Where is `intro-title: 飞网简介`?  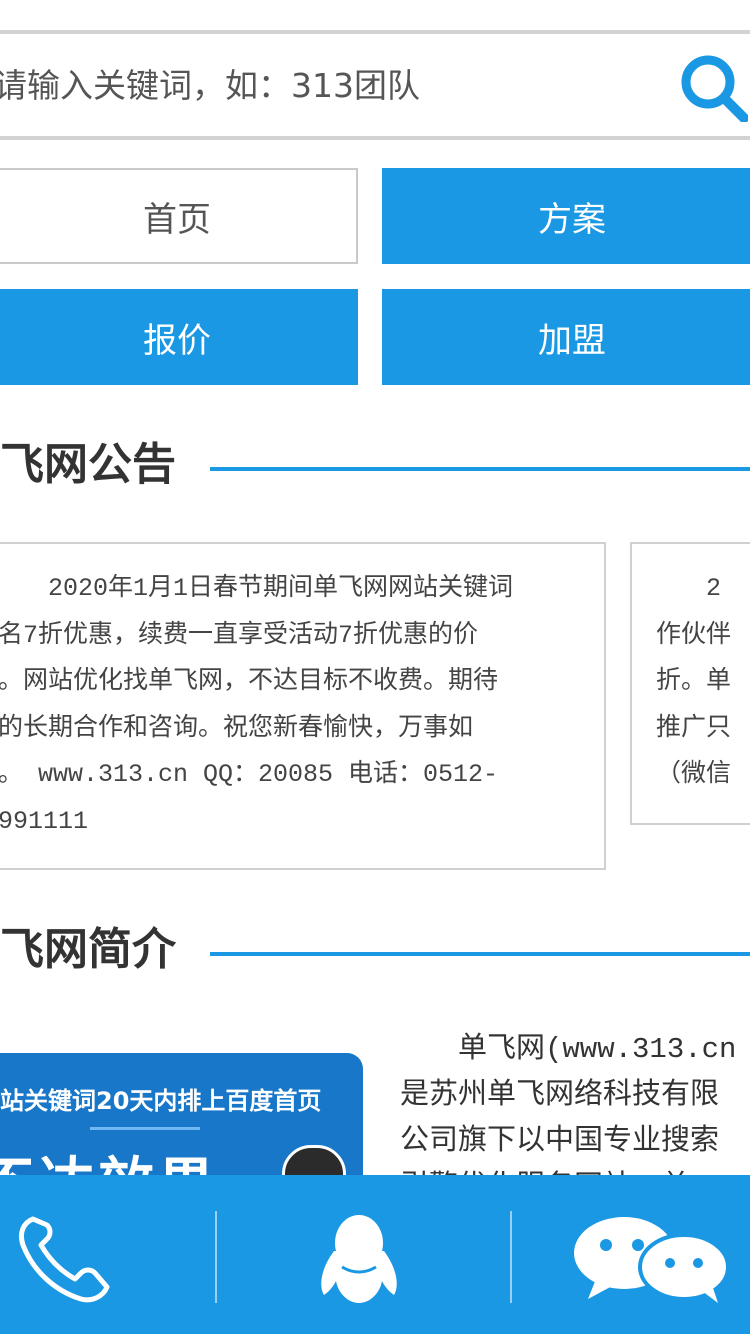
intro-title: 飞网简介 is located at coordinates (88, 949).